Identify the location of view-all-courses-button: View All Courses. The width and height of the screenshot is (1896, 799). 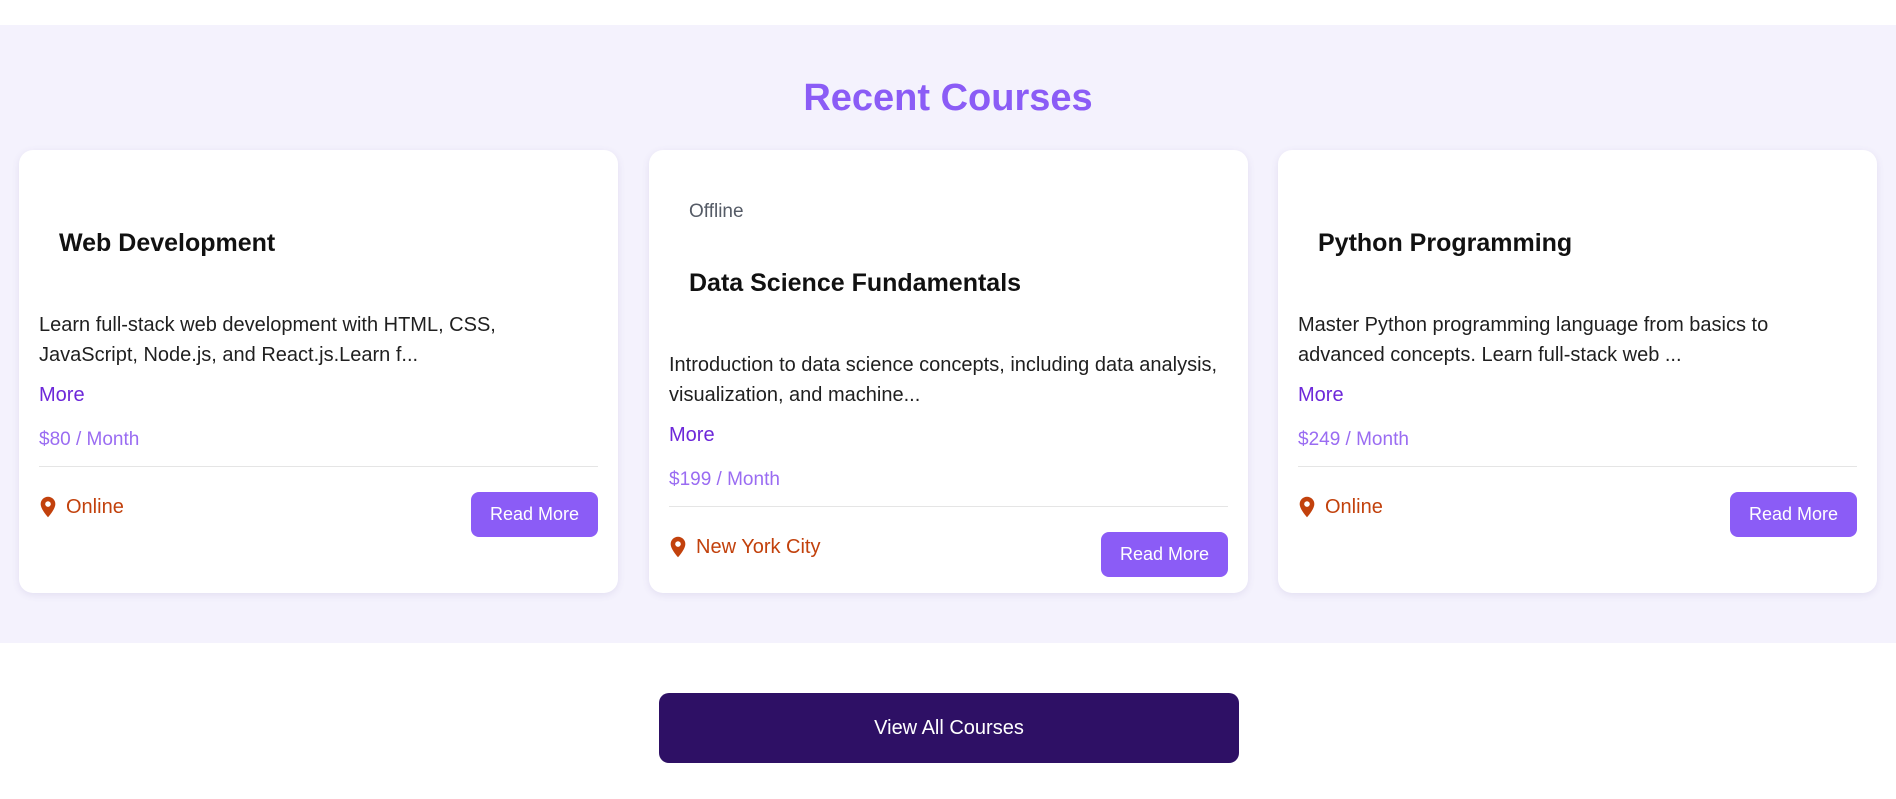
(949, 728).